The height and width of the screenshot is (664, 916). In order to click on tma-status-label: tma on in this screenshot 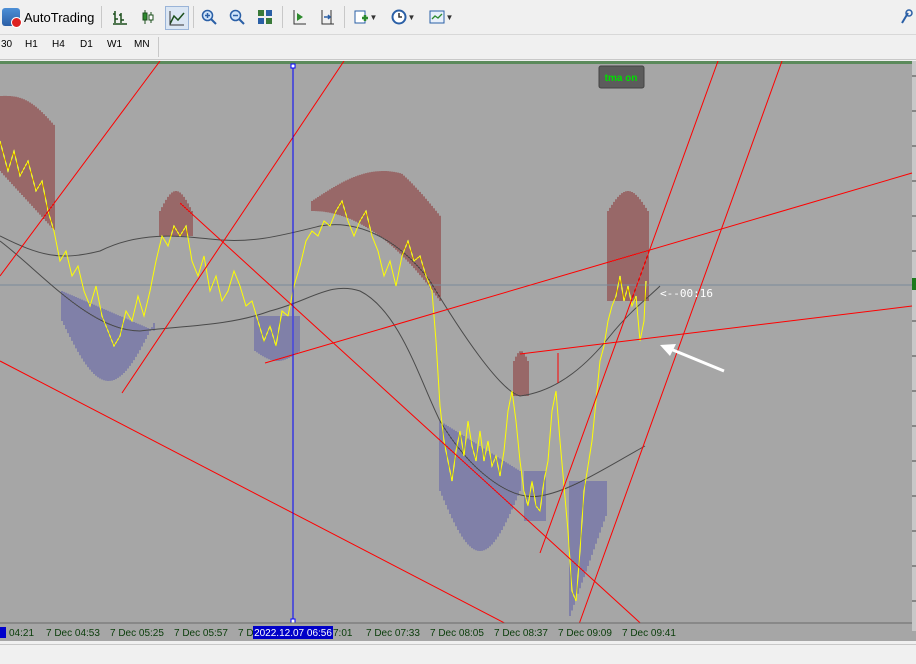, I will do `click(621, 78)`.